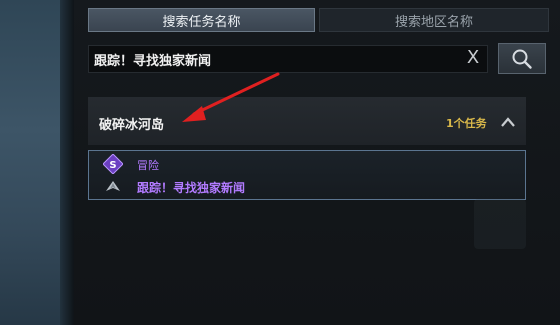  Describe the element at coordinates (191, 188) in the screenshot. I see `quest-title: 跟踪！寻找独家新闻` at that location.